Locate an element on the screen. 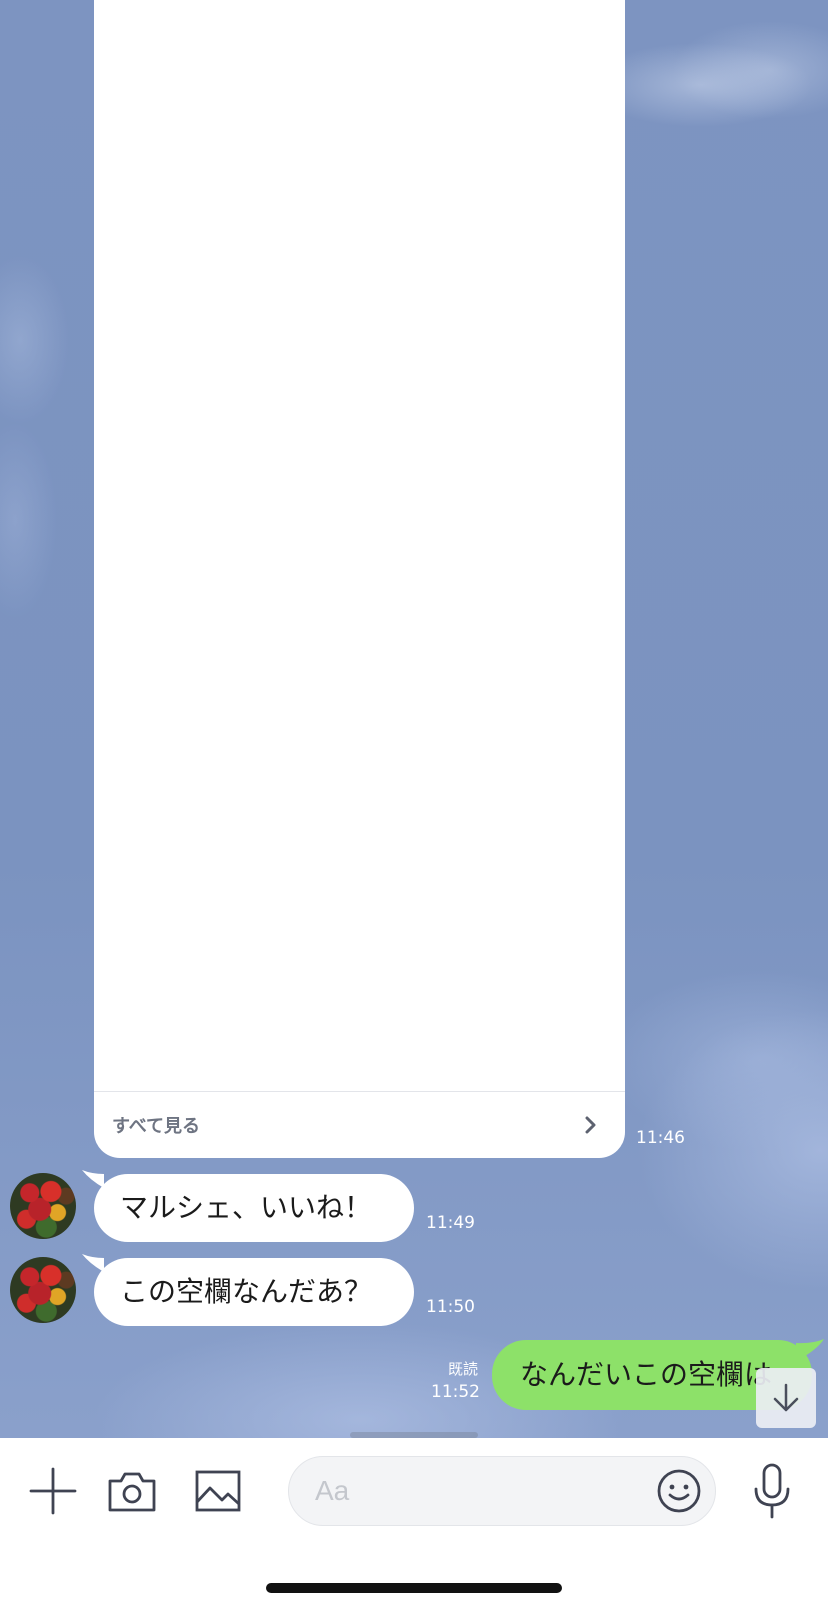  emoji-button is located at coordinates (679, 1491).